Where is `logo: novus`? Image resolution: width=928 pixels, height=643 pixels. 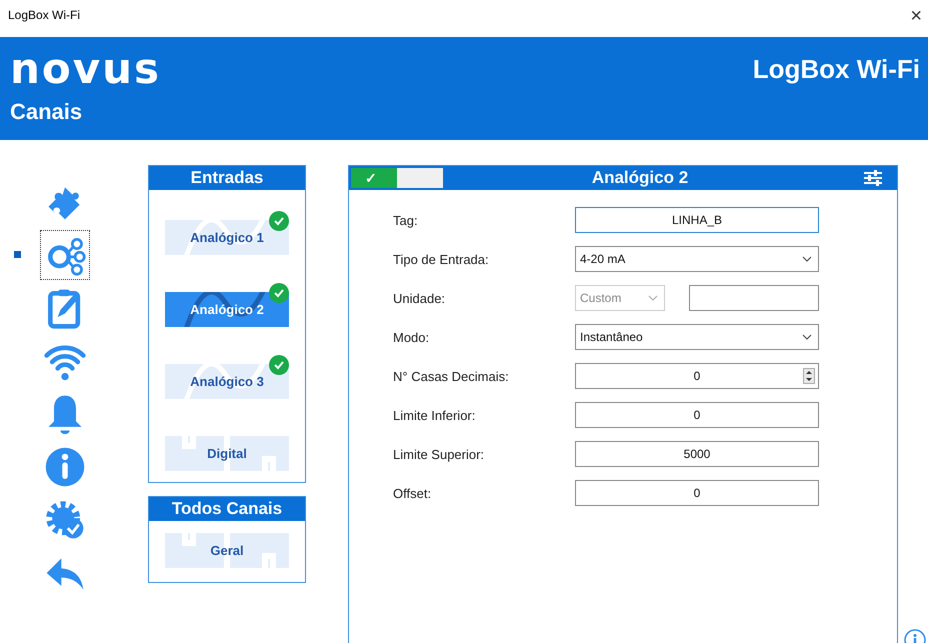 logo: novus is located at coordinates (86, 69).